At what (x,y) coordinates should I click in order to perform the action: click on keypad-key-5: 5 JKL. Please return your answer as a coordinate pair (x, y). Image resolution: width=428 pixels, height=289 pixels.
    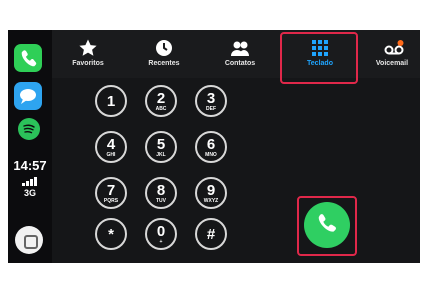
    Looking at the image, I should click on (161, 147).